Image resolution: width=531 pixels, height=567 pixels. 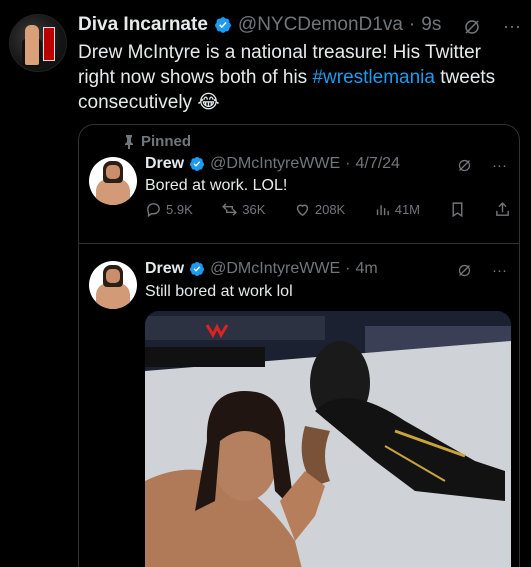 I want to click on bookmark-icon, so click(x=457, y=210).